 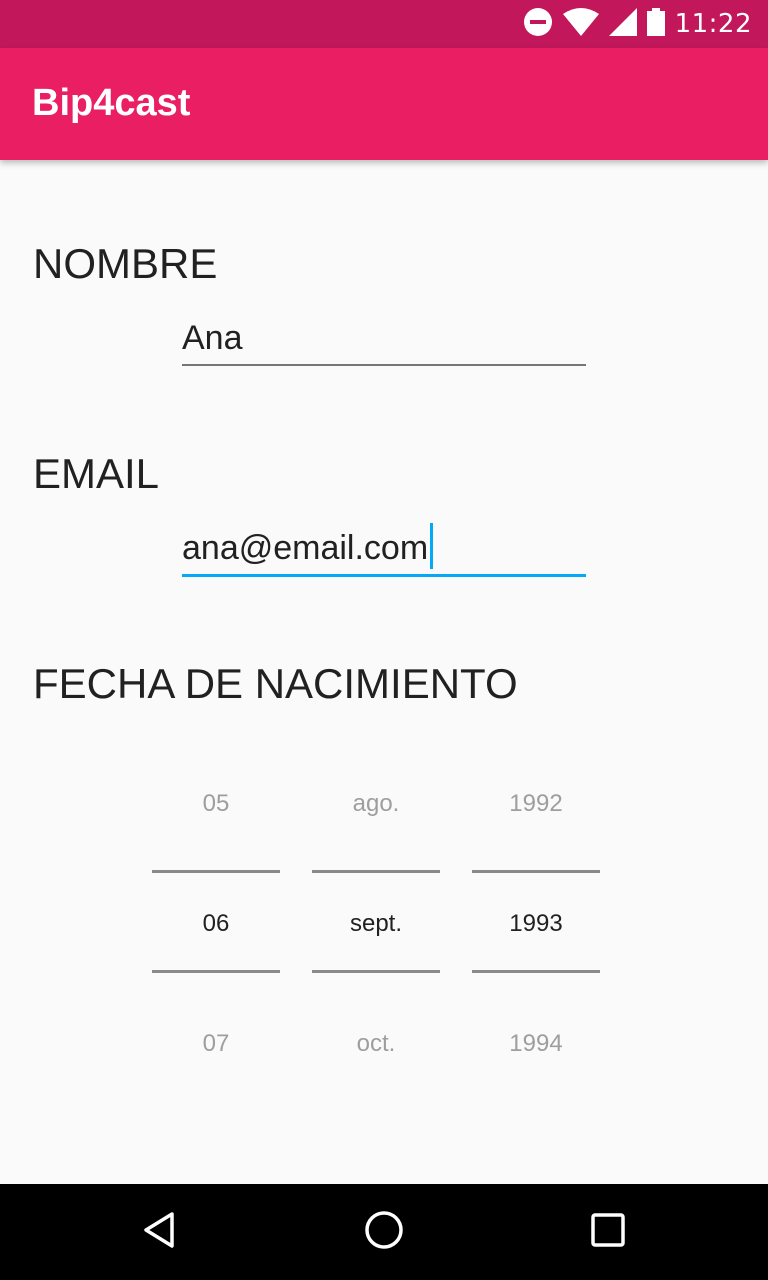 What do you see at coordinates (432, 546) in the screenshot?
I see `text-cursor` at bounding box center [432, 546].